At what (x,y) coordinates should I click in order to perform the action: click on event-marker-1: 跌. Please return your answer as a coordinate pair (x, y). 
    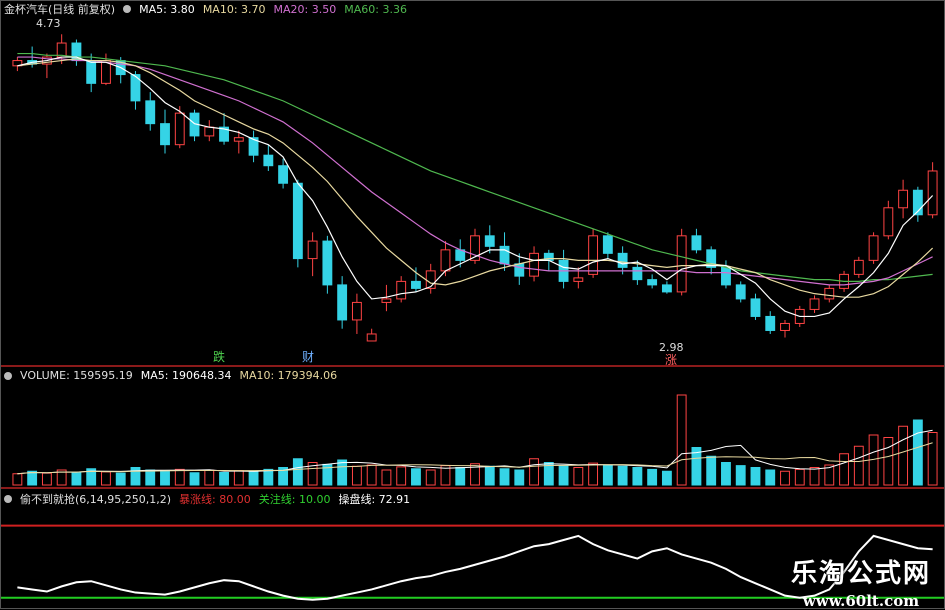
    Looking at the image, I should click on (219, 356).